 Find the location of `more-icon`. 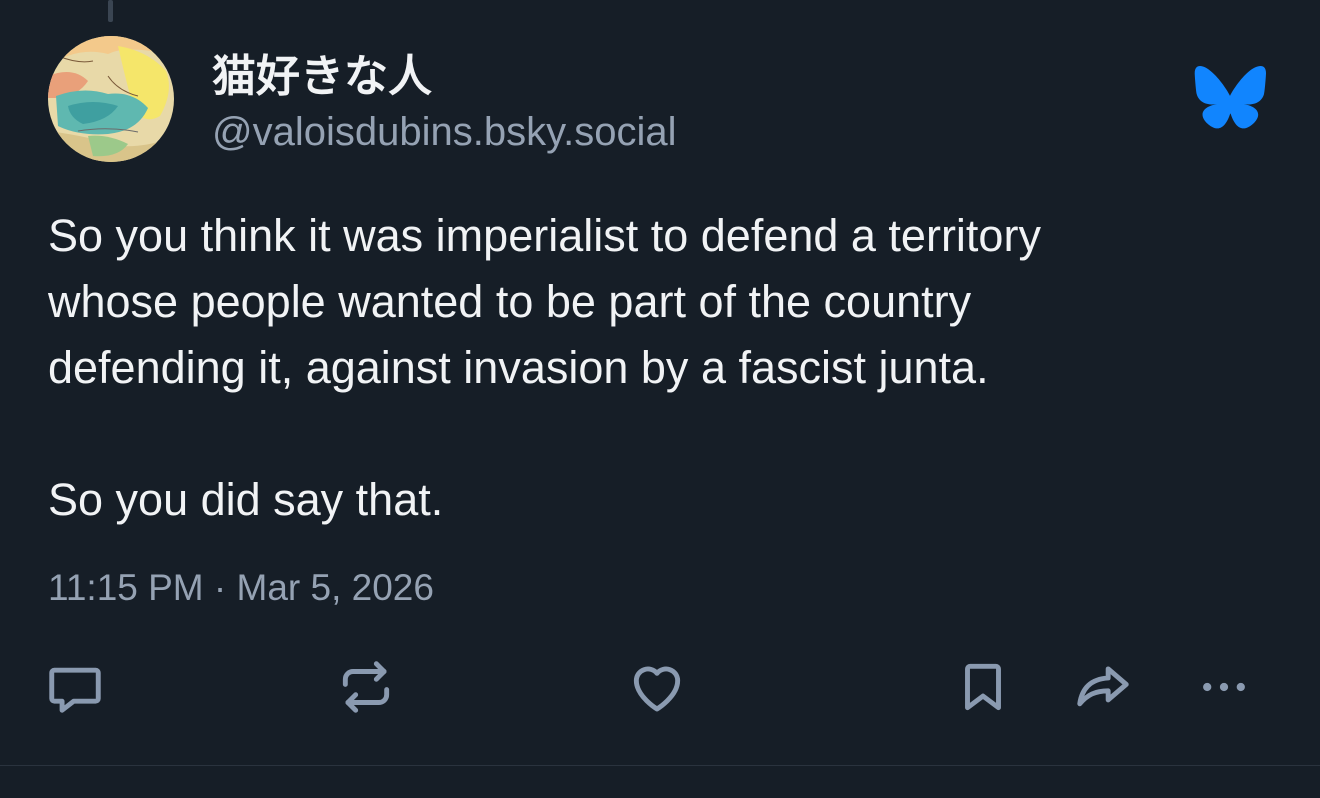

more-icon is located at coordinates (1224, 687).